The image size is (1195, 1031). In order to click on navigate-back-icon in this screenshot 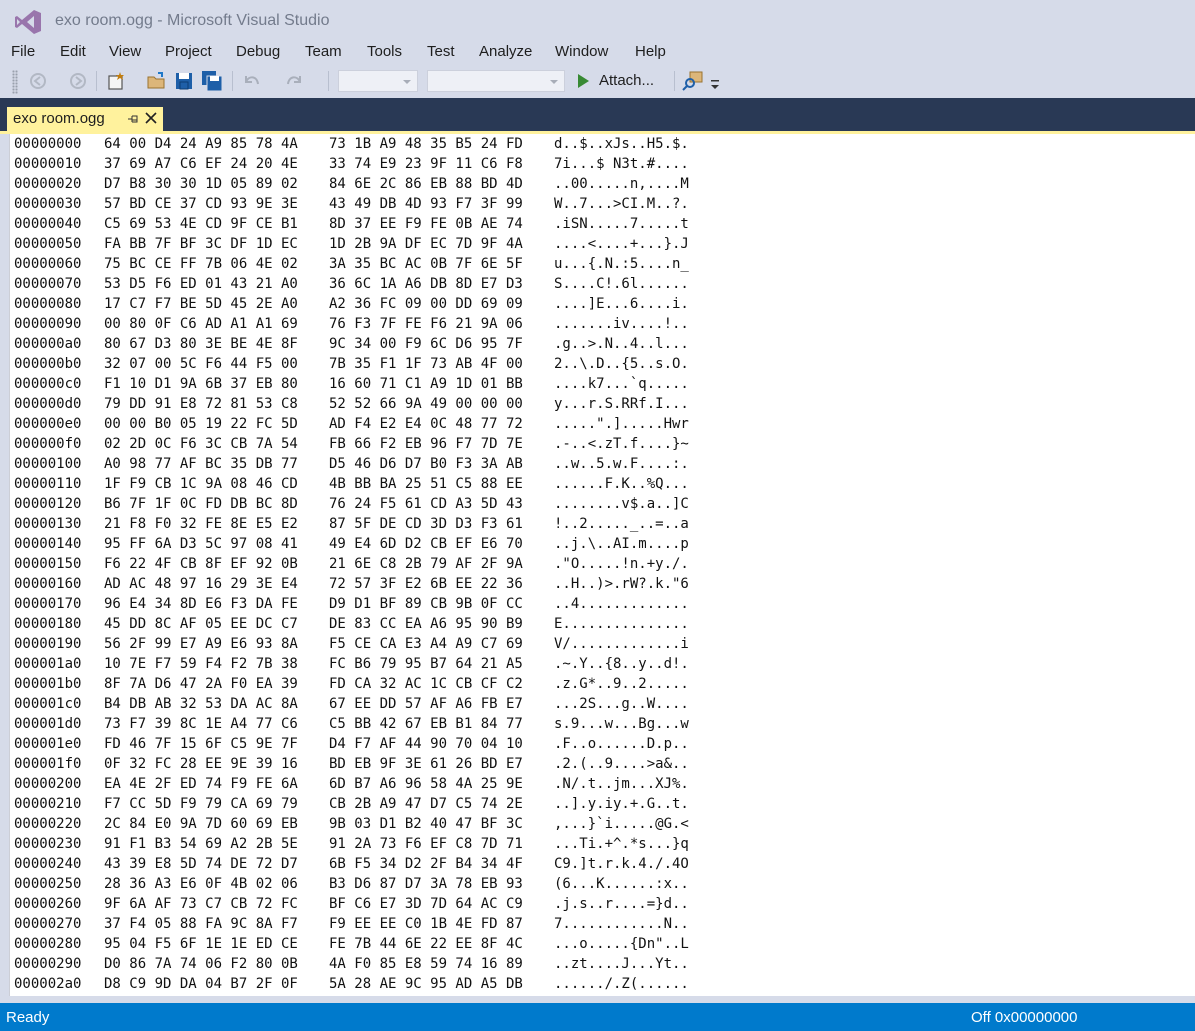, I will do `click(38, 81)`.